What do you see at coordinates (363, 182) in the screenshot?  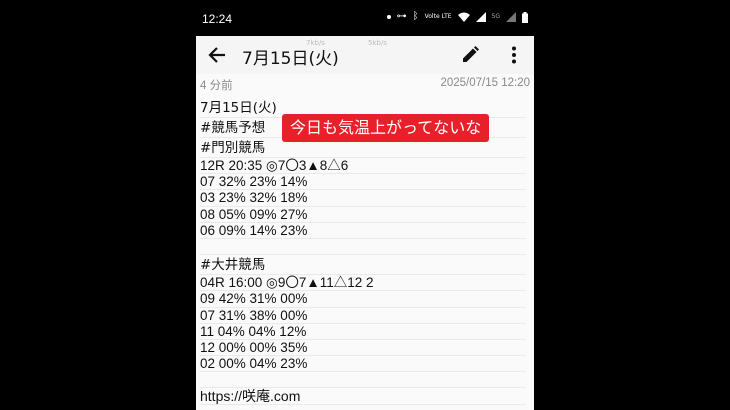 I see `note-line: 07 32% 23% 14%` at bounding box center [363, 182].